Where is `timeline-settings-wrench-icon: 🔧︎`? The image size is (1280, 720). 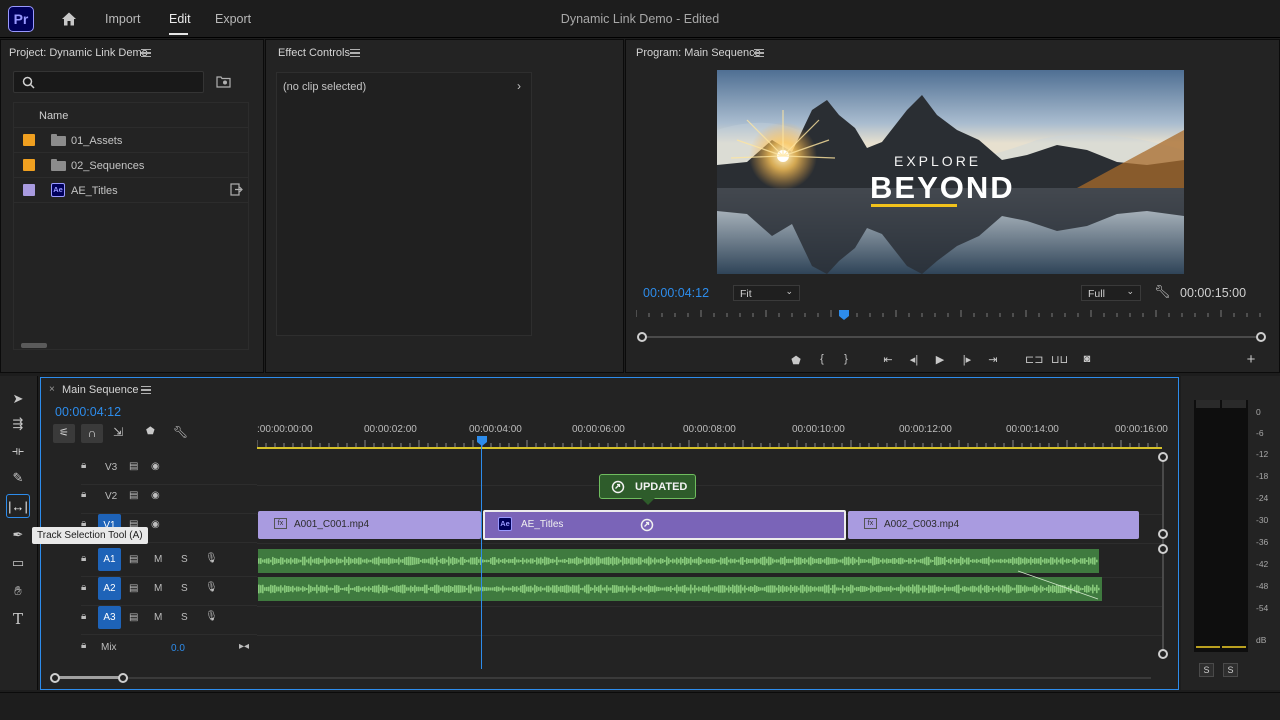 timeline-settings-wrench-icon: 🔧︎ is located at coordinates (180, 432).